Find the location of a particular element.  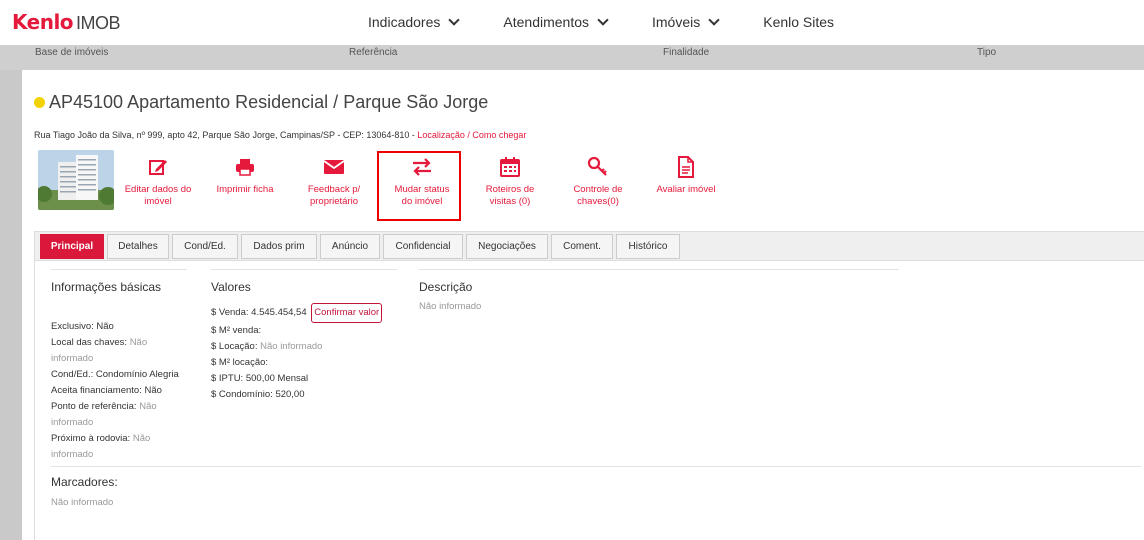

location-link: Localização / Como chegar is located at coordinates (471, 135).